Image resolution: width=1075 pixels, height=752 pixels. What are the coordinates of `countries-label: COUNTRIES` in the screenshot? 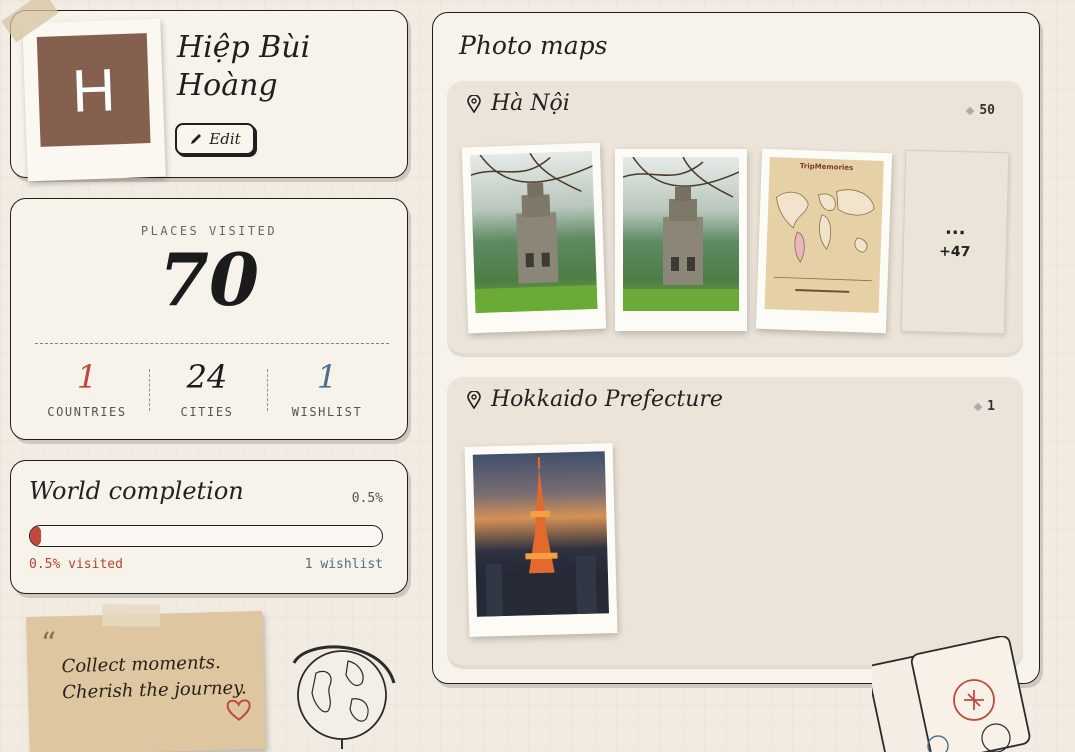 It's located at (87, 412).